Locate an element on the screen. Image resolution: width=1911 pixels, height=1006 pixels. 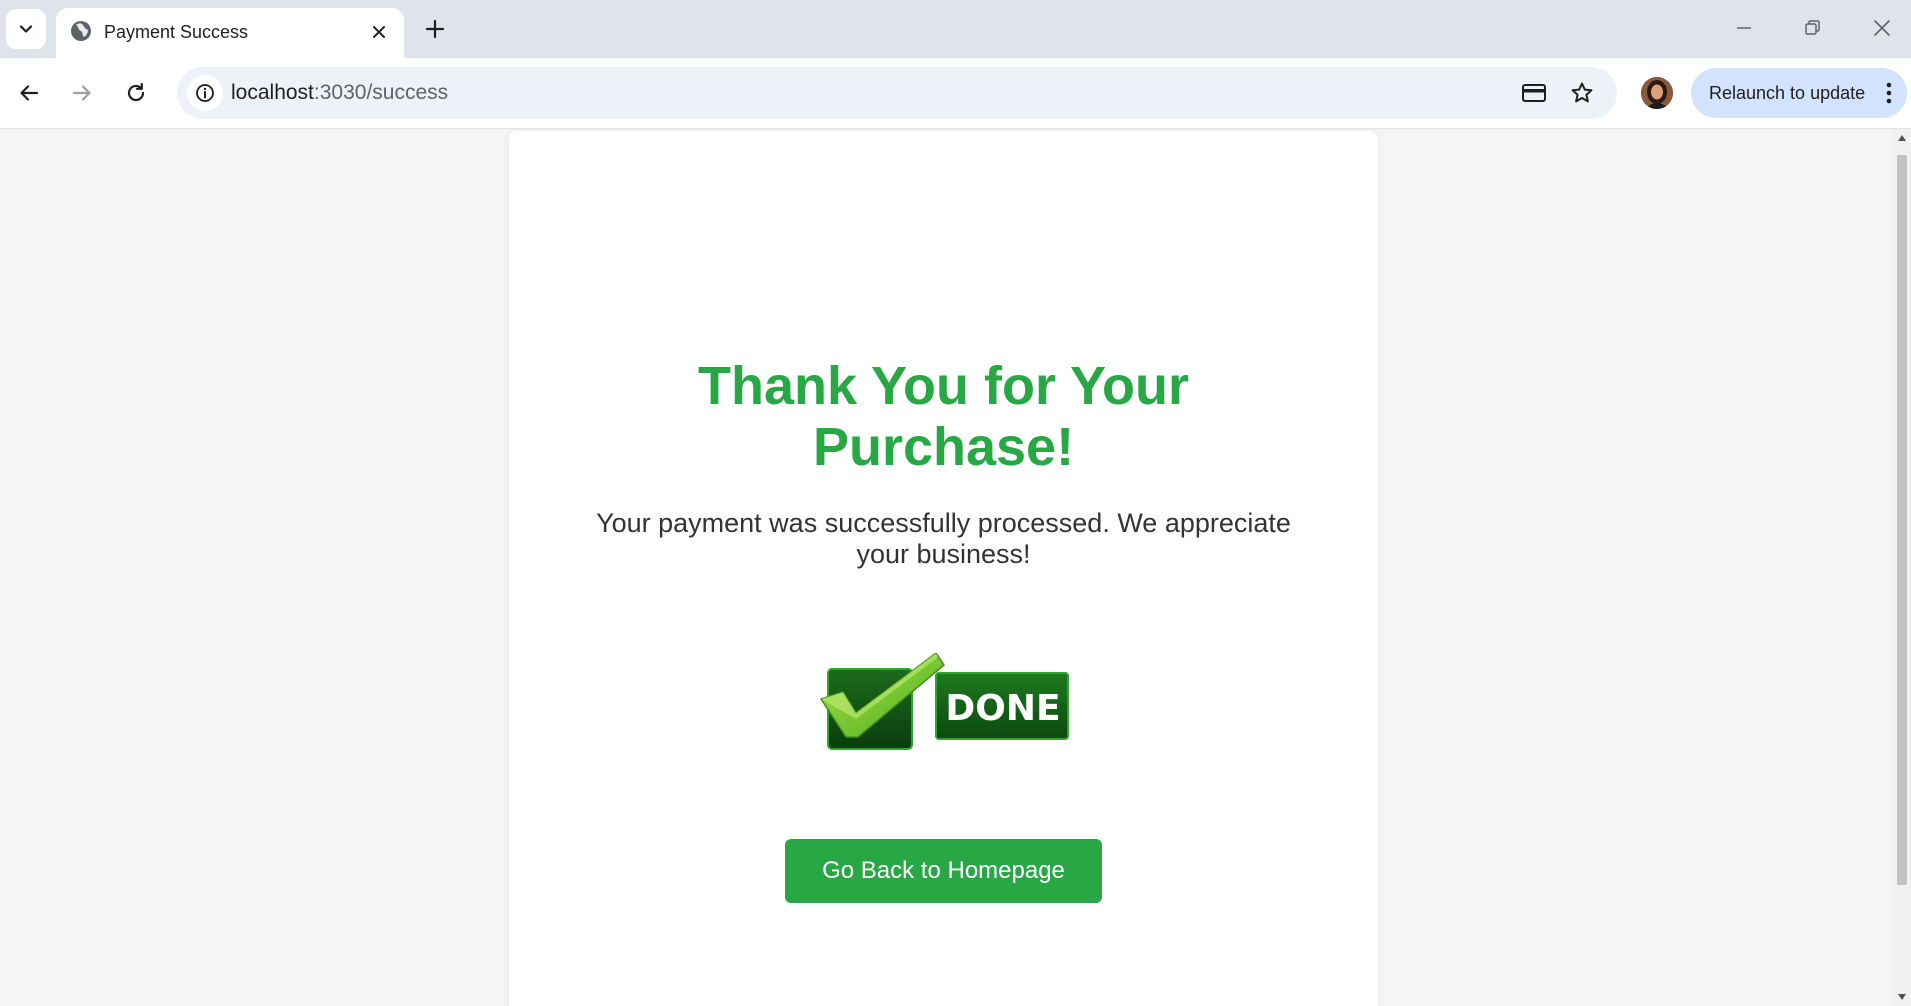
payment-methods-button is located at coordinates (1534, 93).